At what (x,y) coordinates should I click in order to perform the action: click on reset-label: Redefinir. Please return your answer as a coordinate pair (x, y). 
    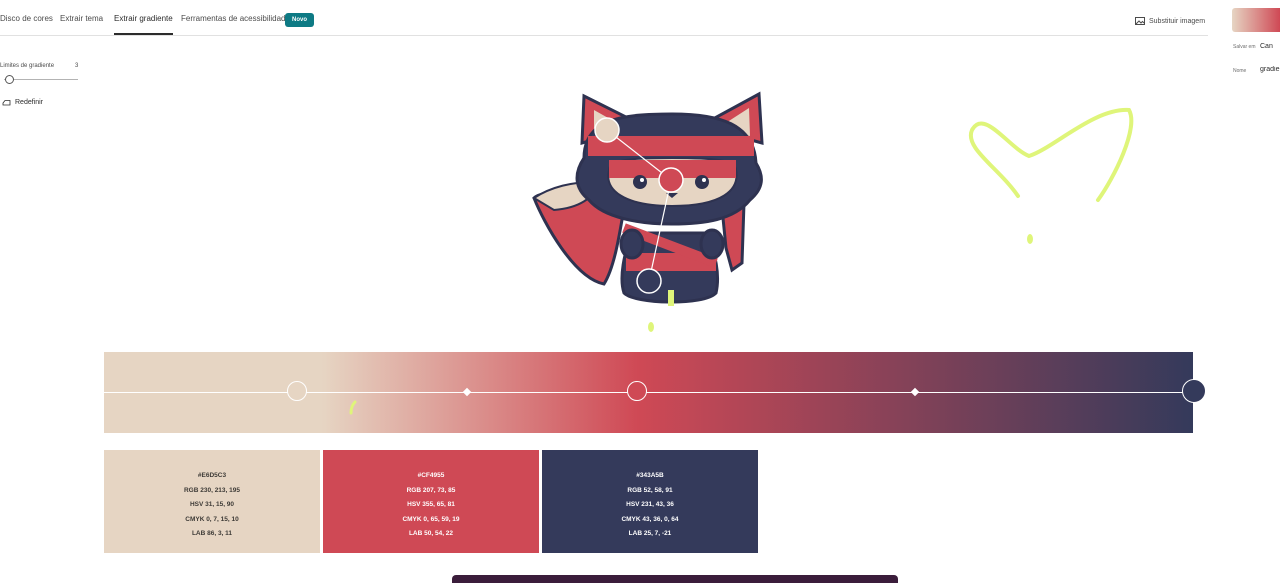
    Looking at the image, I should click on (29, 102).